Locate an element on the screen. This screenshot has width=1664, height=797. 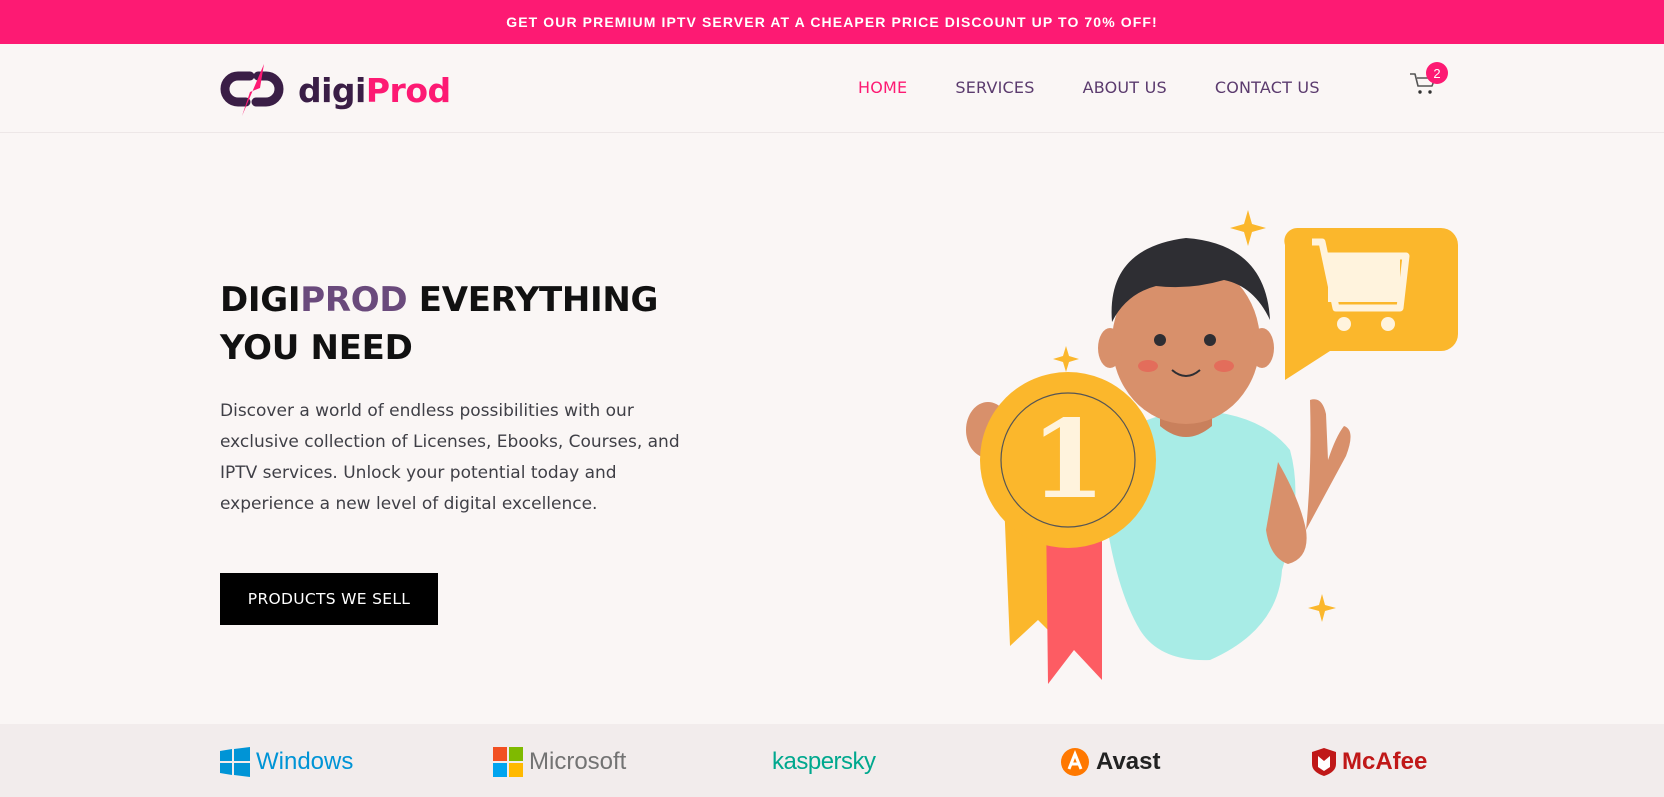
nav-contact-us: CONTACT US is located at coordinates (1267, 87).